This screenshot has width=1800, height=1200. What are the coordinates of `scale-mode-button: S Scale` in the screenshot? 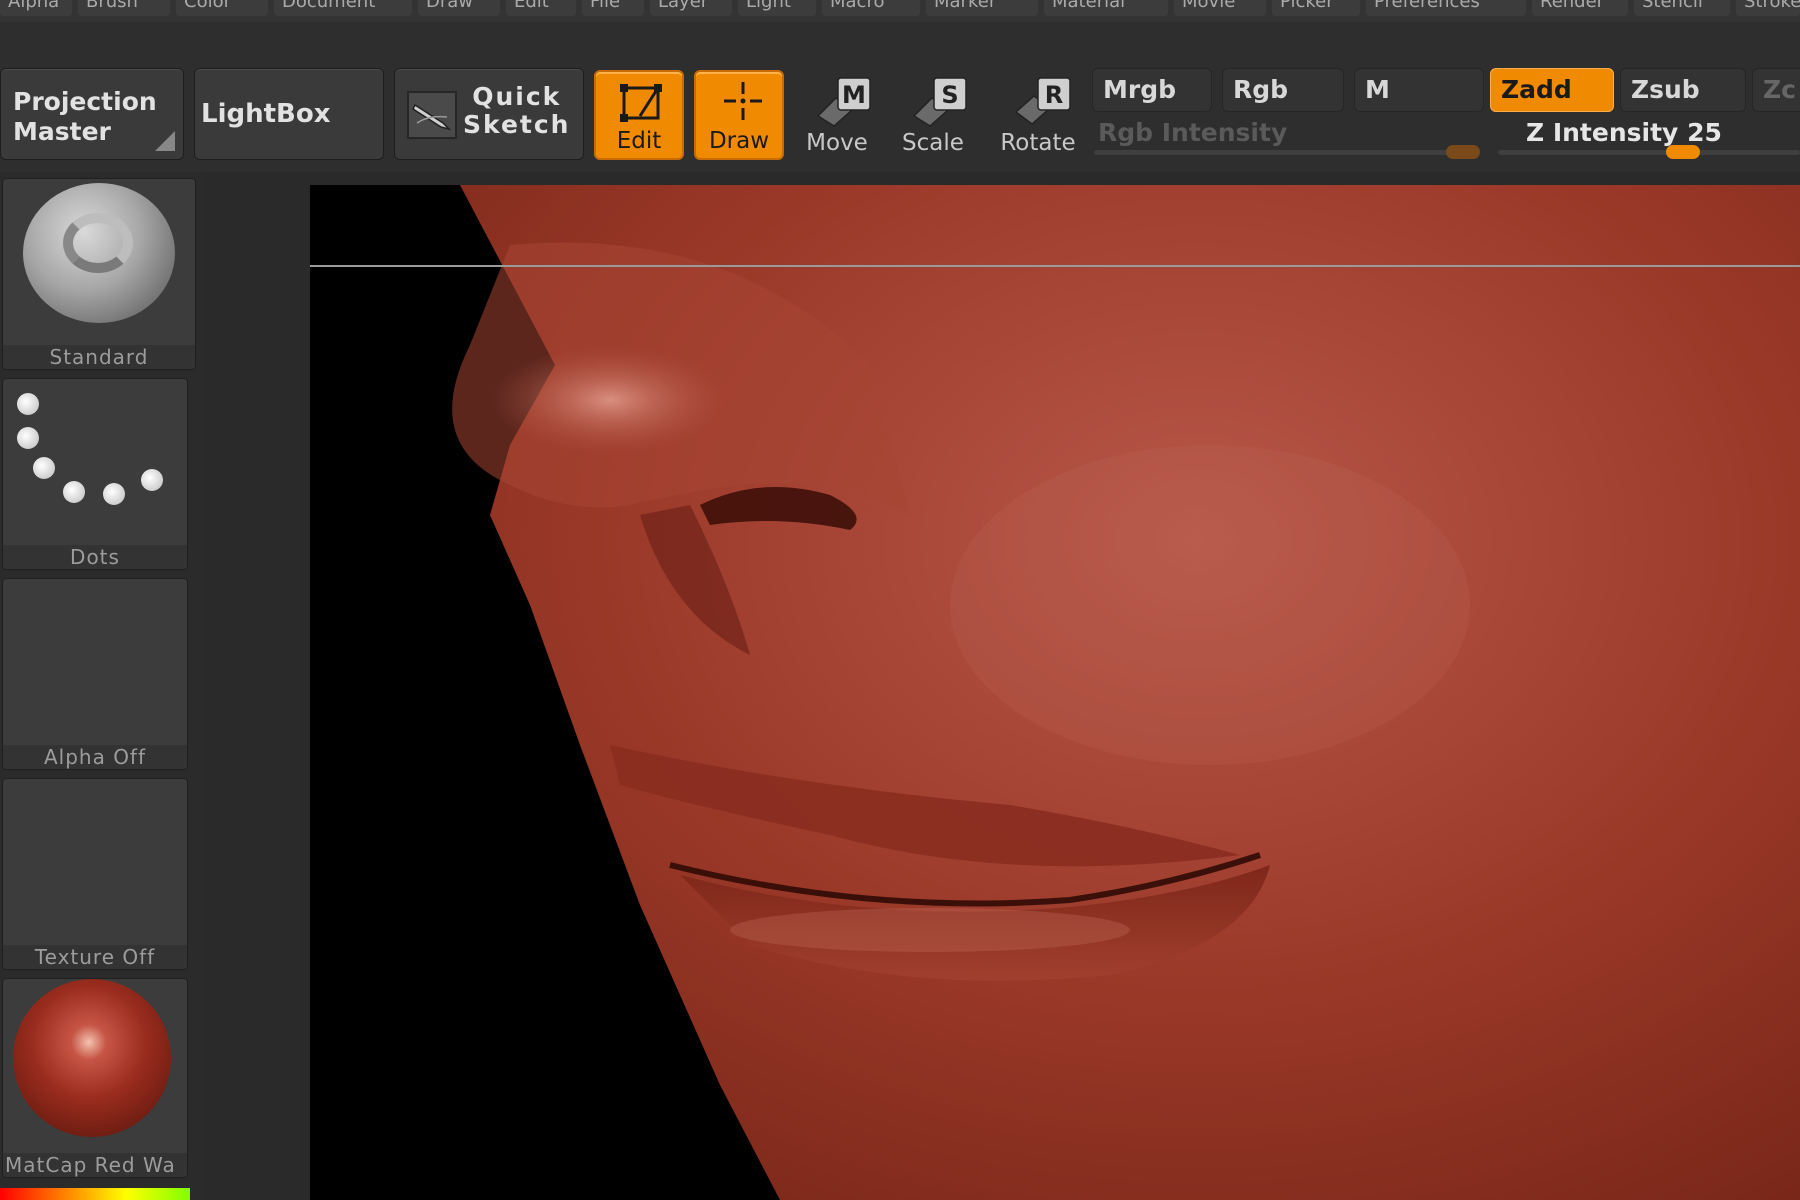 It's located at (933, 115).